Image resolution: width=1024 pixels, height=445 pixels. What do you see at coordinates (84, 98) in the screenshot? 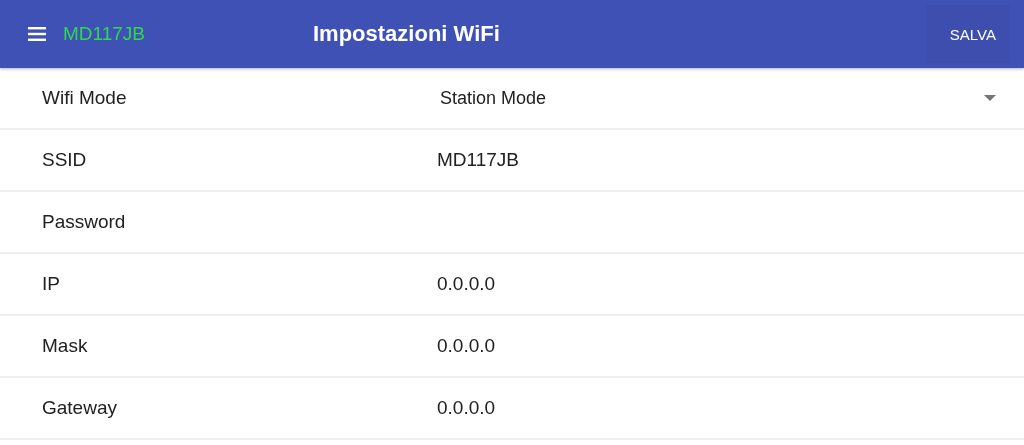
I see `field-label: Wifi Mode` at bounding box center [84, 98].